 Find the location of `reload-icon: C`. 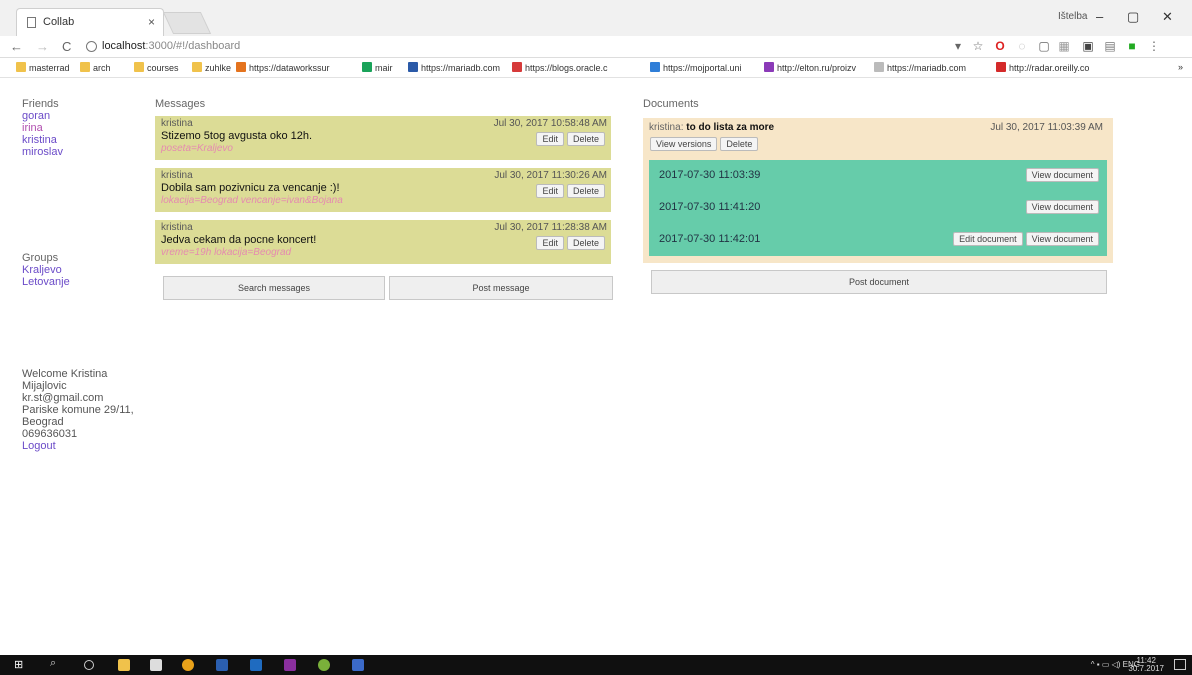

reload-icon: C is located at coordinates (66, 46).